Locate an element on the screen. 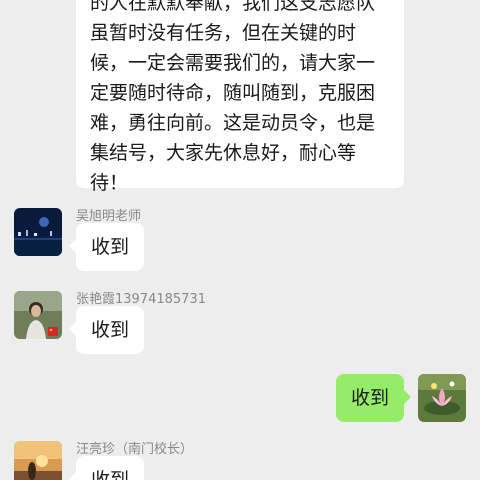 The height and width of the screenshot is (480, 480). sunset-avatar-image is located at coordinates (38, 460).